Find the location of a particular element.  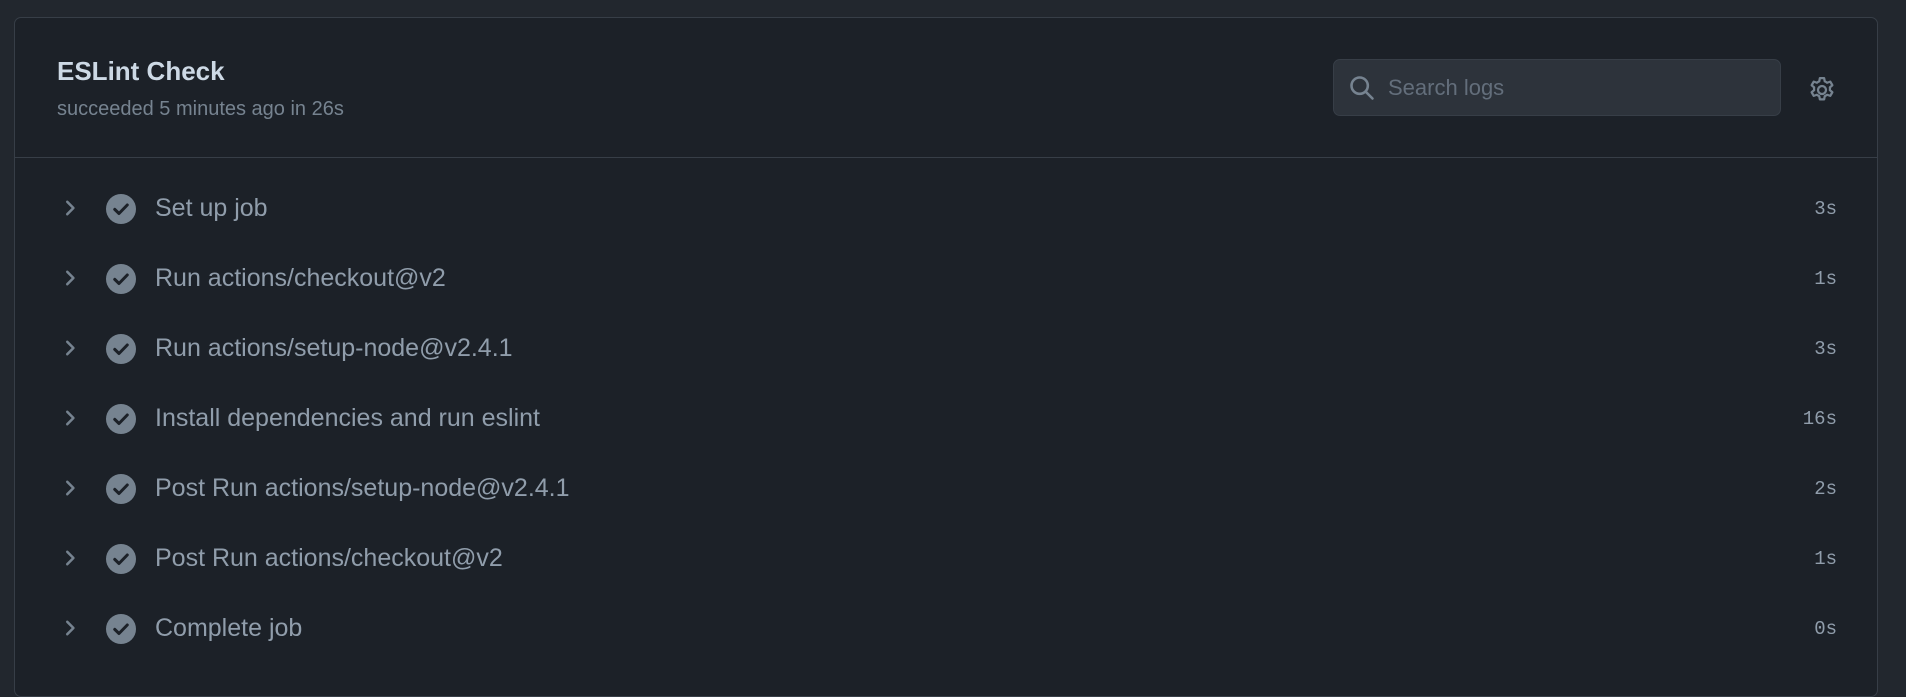

step-duration: 16s is located at coordinates (1819, 419).